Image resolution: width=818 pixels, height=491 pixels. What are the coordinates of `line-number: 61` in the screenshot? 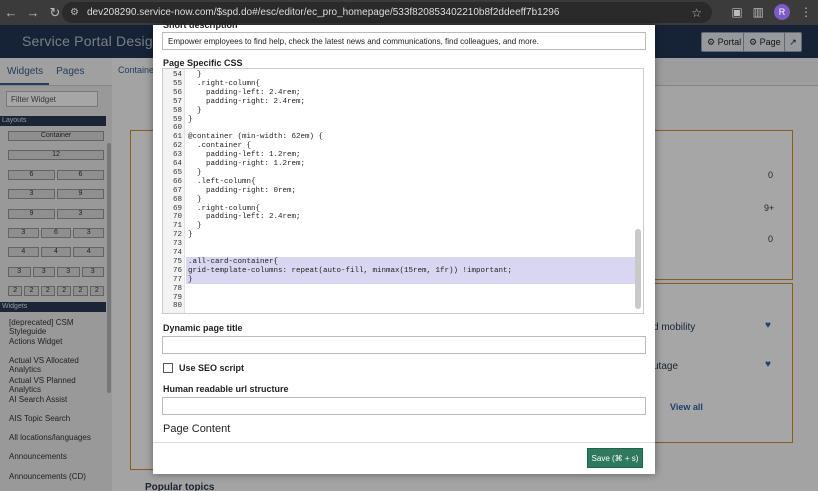 It's located at (177, 137).